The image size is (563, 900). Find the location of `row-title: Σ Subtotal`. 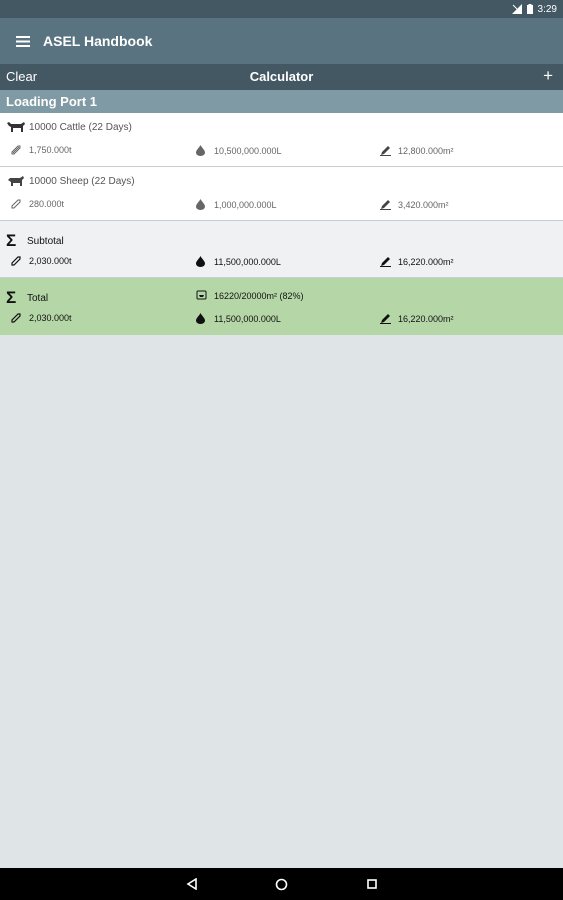

row-title: Σ Subtotal is located at coordinates (35, 240).